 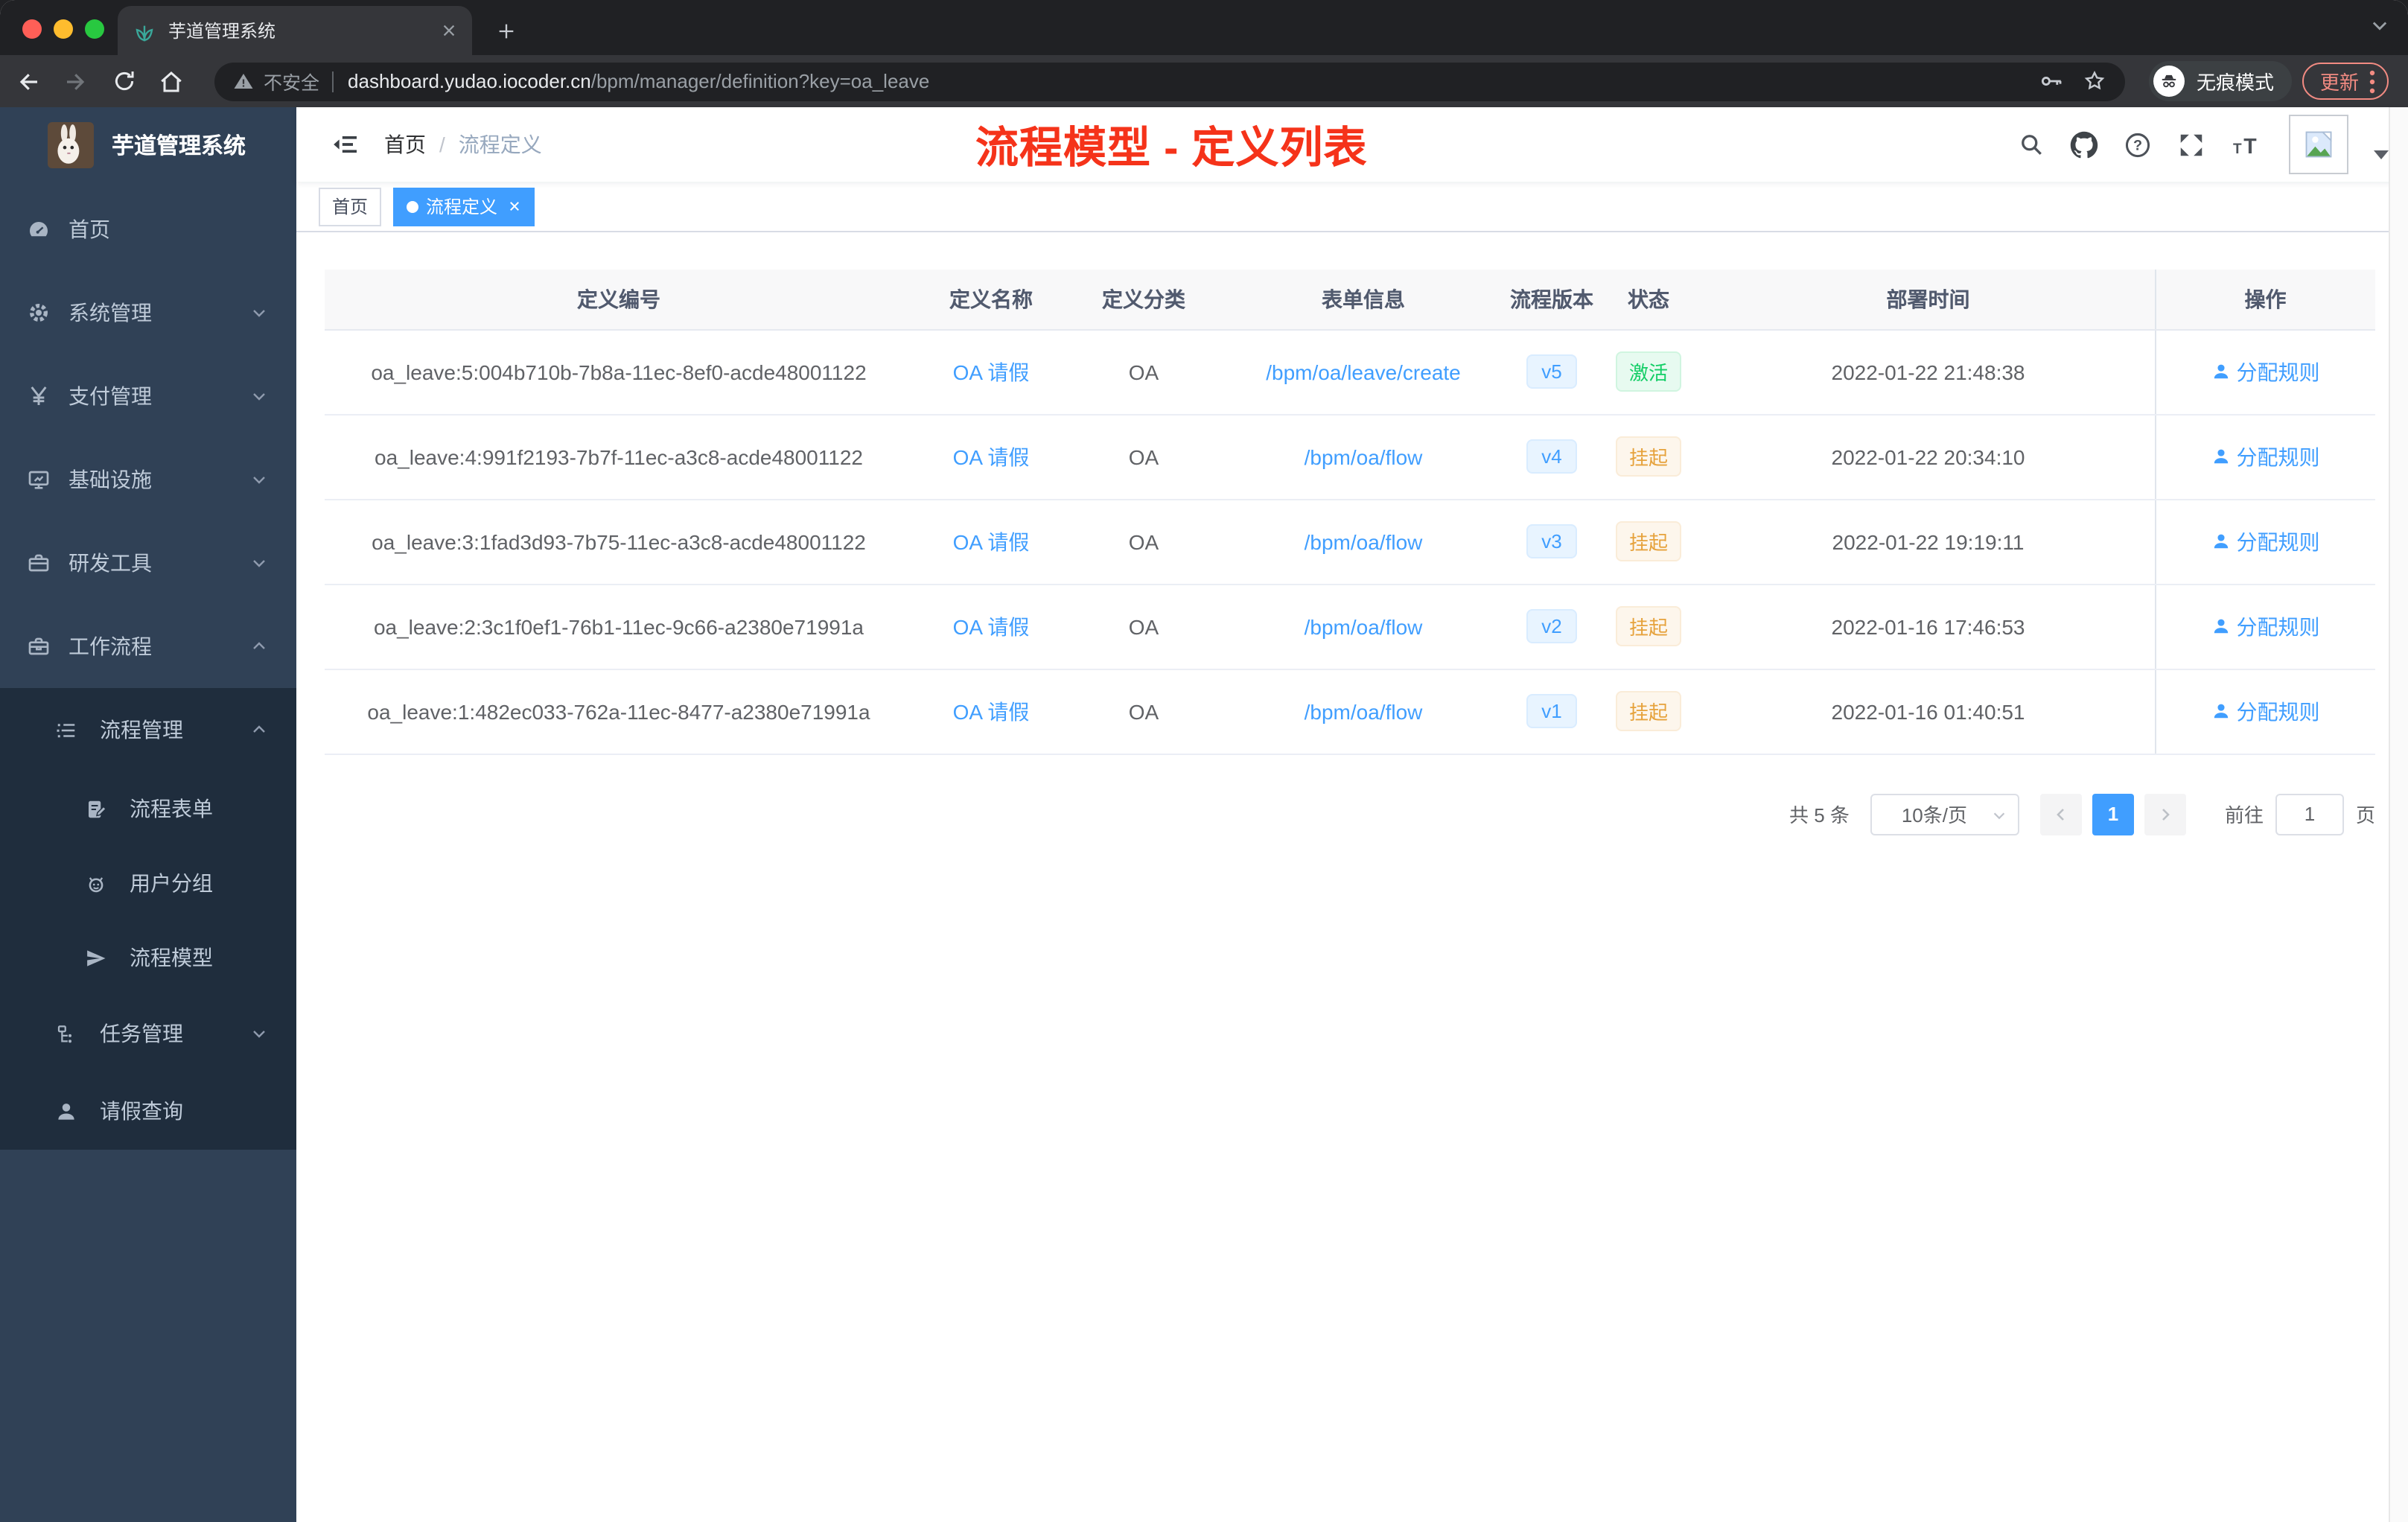 I want to click on sidebar-item-label: 研发工具, so click(x=110, y=563).